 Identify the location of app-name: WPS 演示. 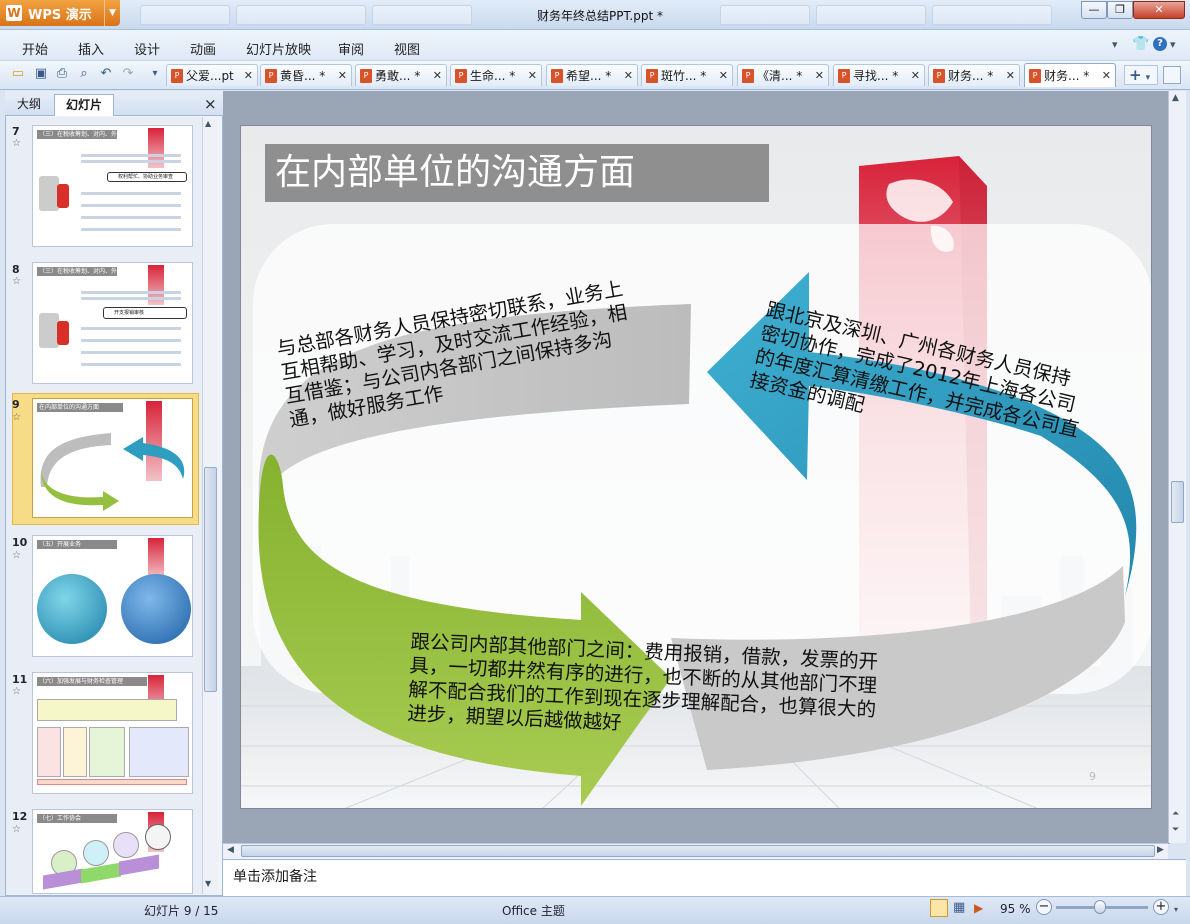
(60, 15).